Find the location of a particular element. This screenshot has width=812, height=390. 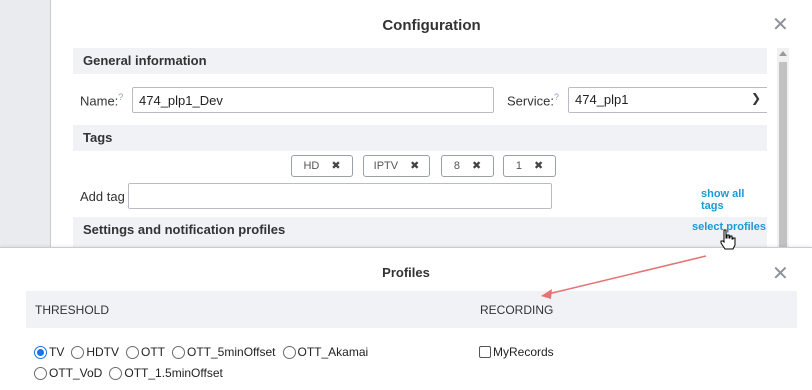

threshold-option: OTT_VoD is located at coordinates (68, 373).